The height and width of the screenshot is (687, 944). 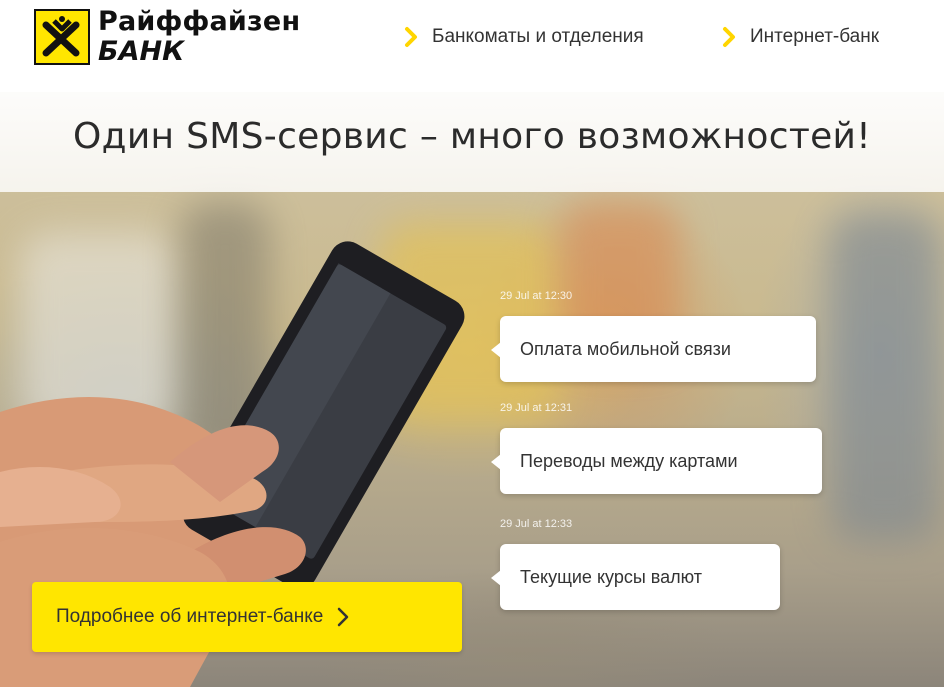 I want to click on sms-bubble: Переводы между картами, so click(x=656, y=461).